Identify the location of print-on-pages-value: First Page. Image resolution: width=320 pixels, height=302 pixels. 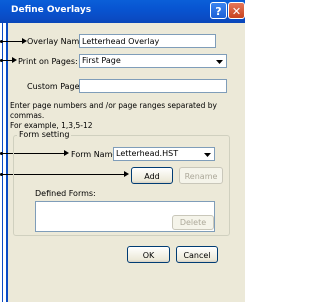
(101, 60).